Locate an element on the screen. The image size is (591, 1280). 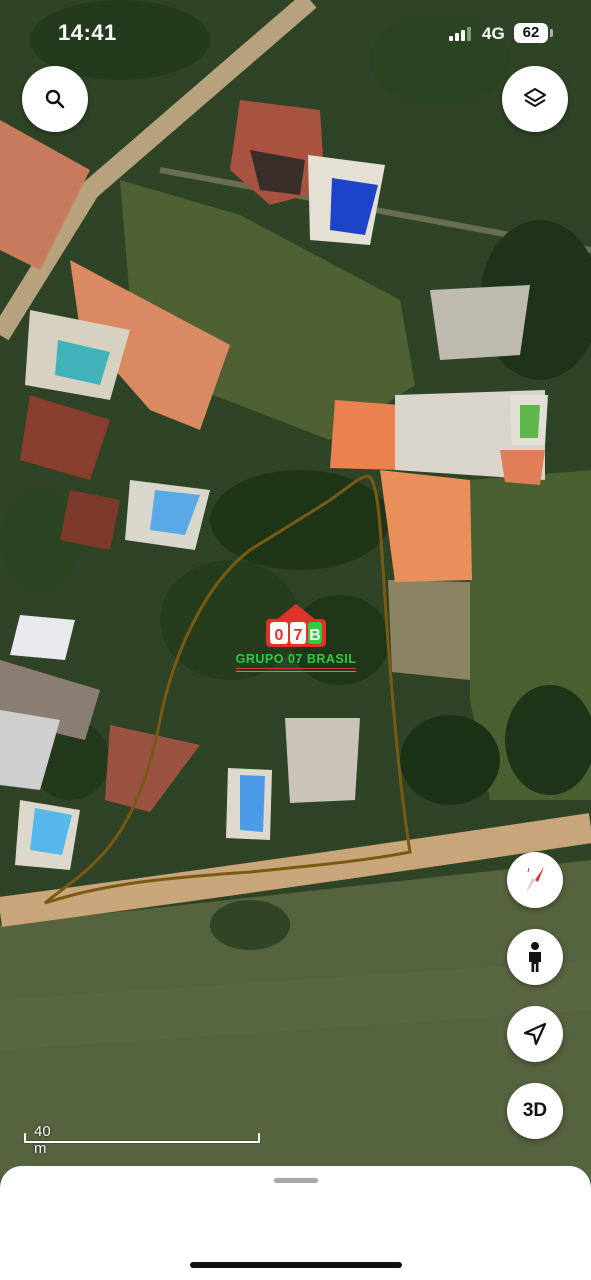
my-location-button is located at coordinates (535, 1034).